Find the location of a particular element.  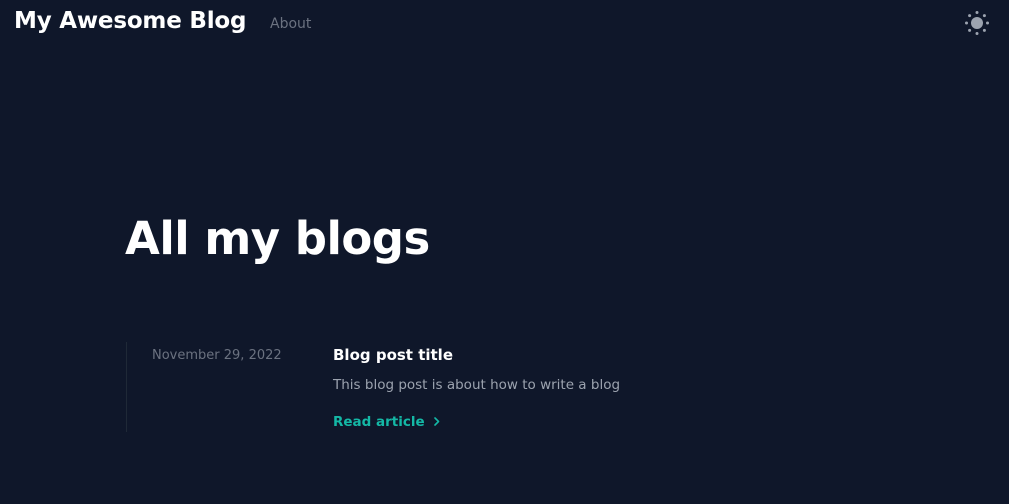

read-article-link: Read article is located at coordinates (386, 421).